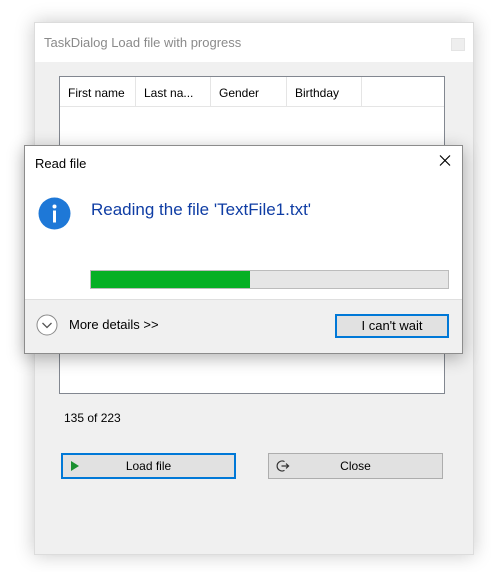 The image size is (491, 572). Describe the element at coordinates (54, 213) in the screenshot. I see `info-icon` at that location.